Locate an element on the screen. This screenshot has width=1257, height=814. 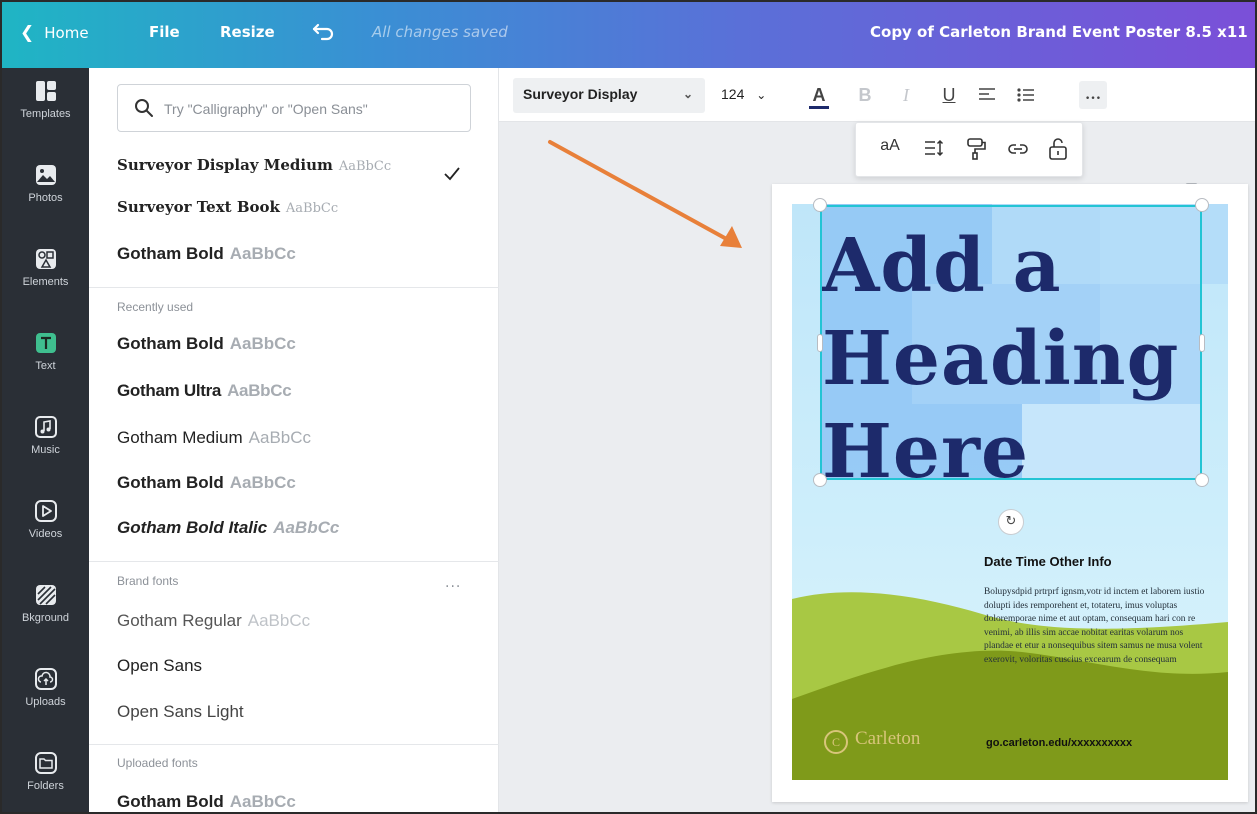
background-icon is located at coordinates (46, 595).